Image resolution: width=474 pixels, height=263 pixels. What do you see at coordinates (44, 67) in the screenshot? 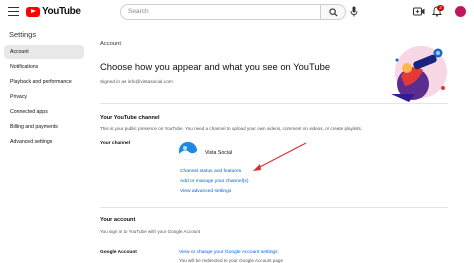
I see `sidebar-item-notifications: Notifications` at bounding box center [44, 67].